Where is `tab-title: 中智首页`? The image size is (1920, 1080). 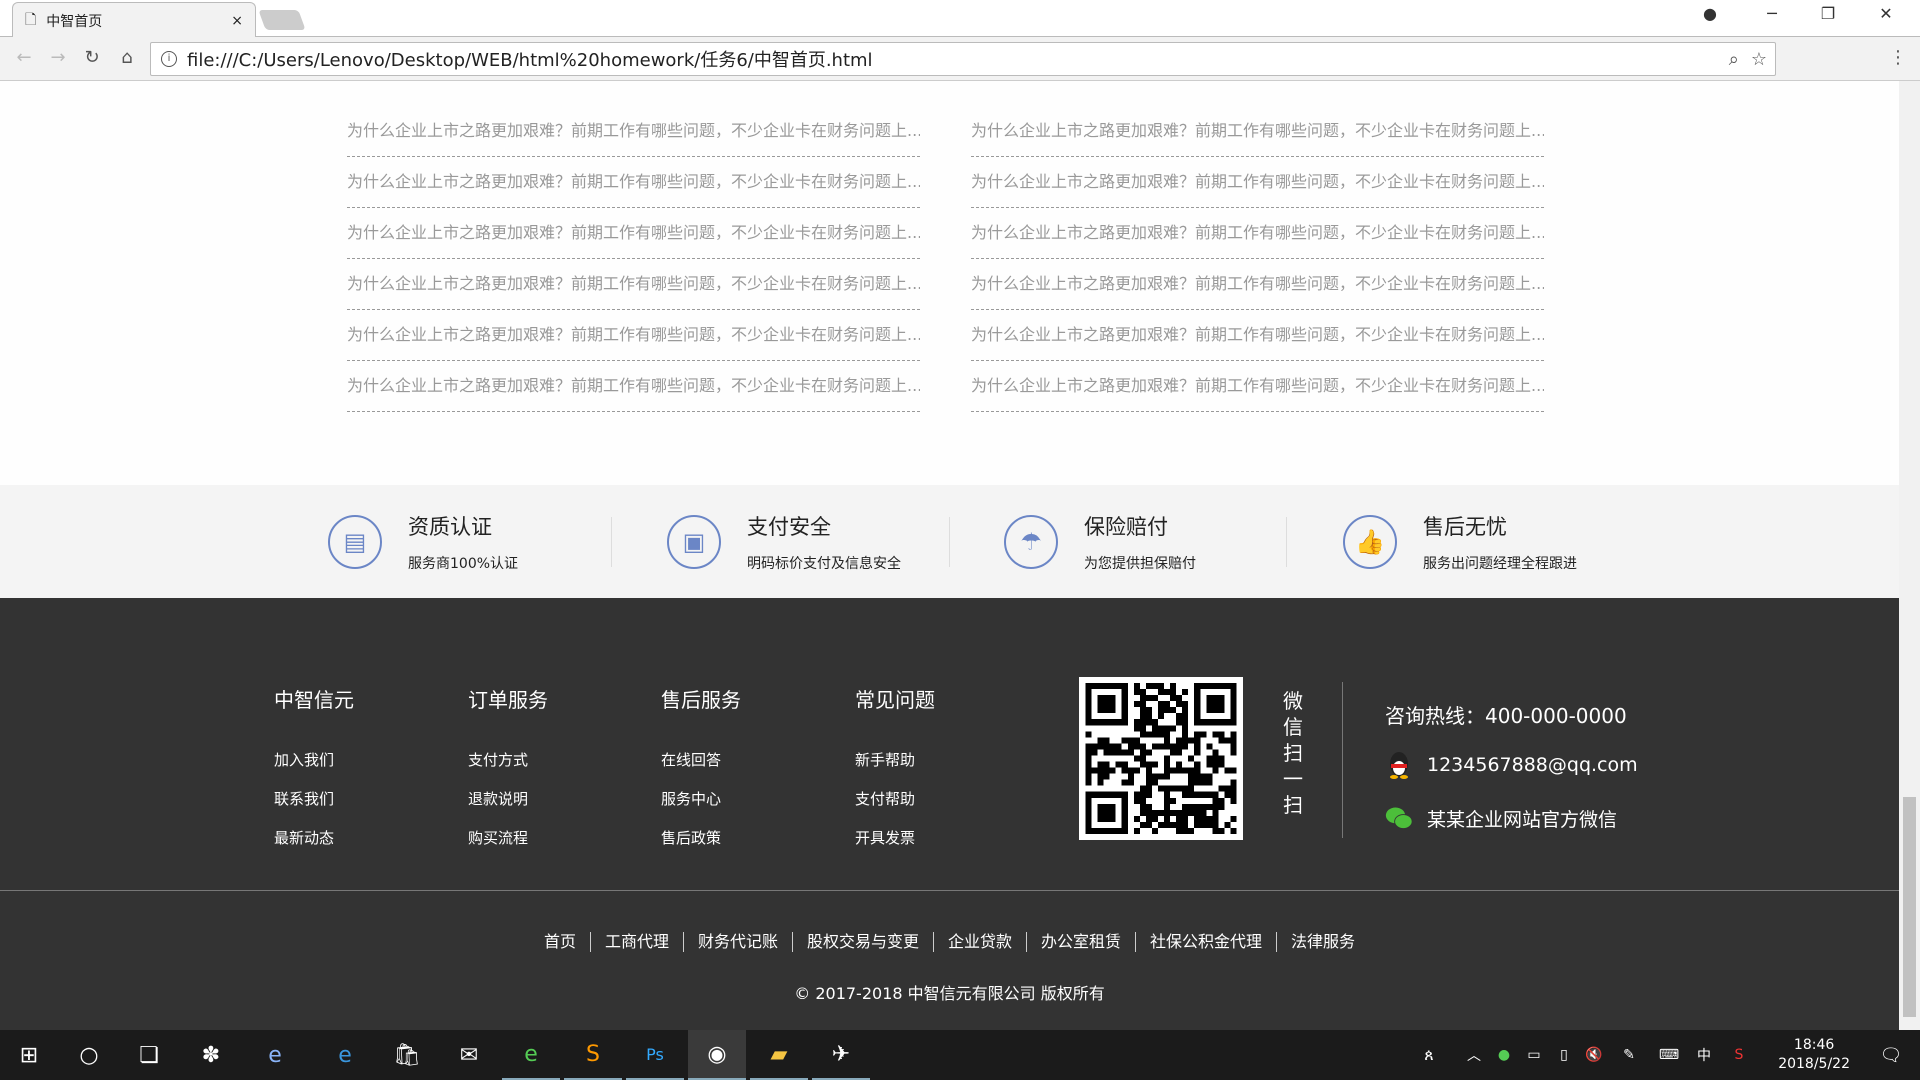
tab-title: 中智首页 is located at coordinates (74, 21).